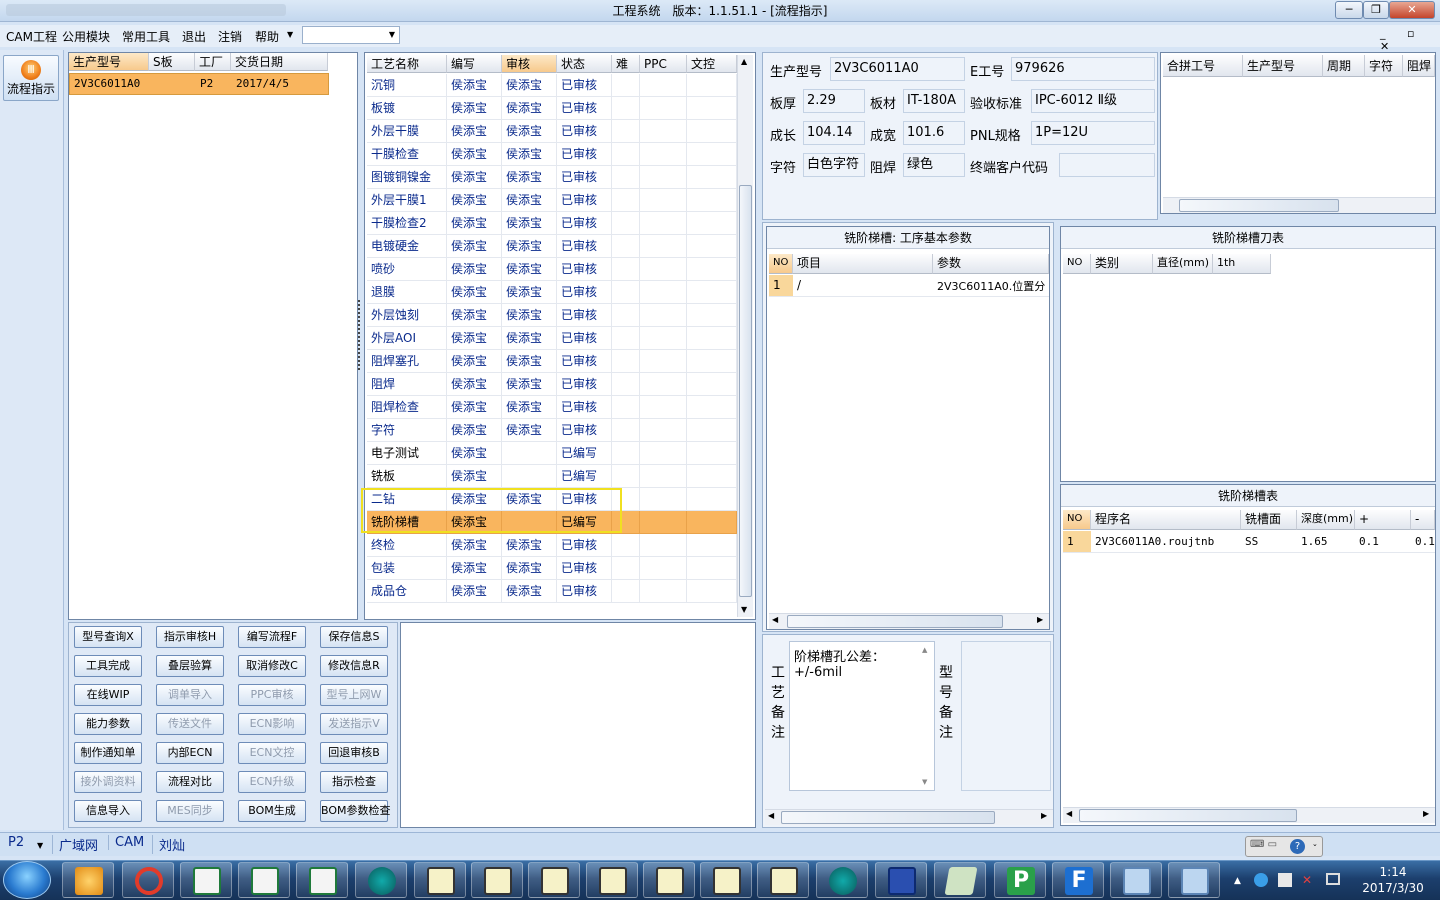 Image resolution: width=1440 pixels, height=900 pixels. I want to click on width-field: 101.6, so click(934, 133).